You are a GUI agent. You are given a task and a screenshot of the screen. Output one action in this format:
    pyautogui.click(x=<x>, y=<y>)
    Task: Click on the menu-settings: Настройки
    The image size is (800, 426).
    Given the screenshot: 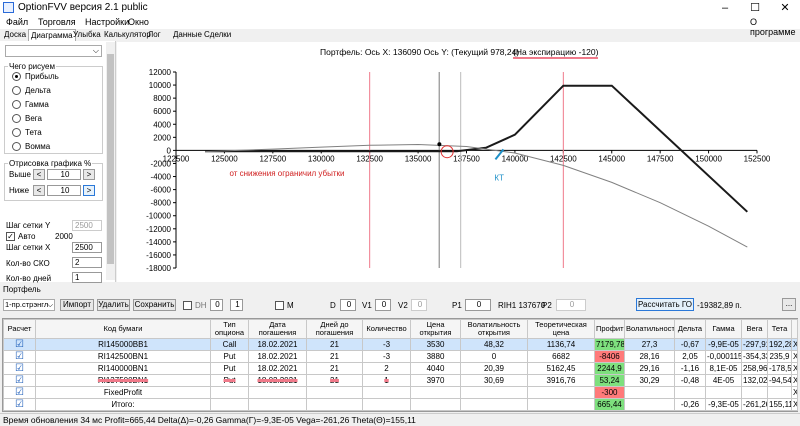 What is the action you would take?
    pyautogui.click(x=107, y=22)
    